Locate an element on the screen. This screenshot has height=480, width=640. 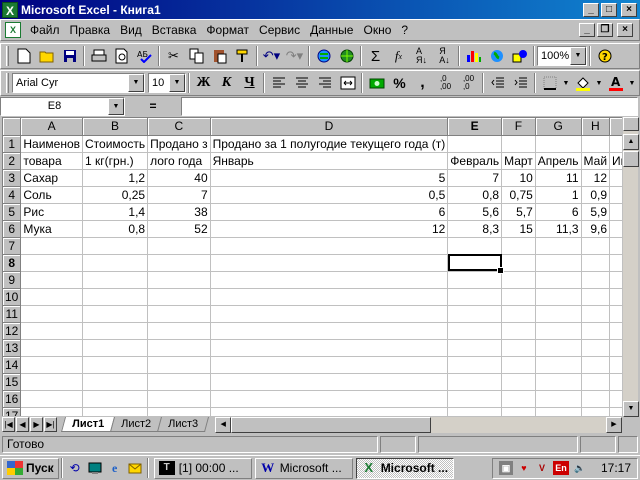
row-header: 3 is located at coordinates (12, 178).